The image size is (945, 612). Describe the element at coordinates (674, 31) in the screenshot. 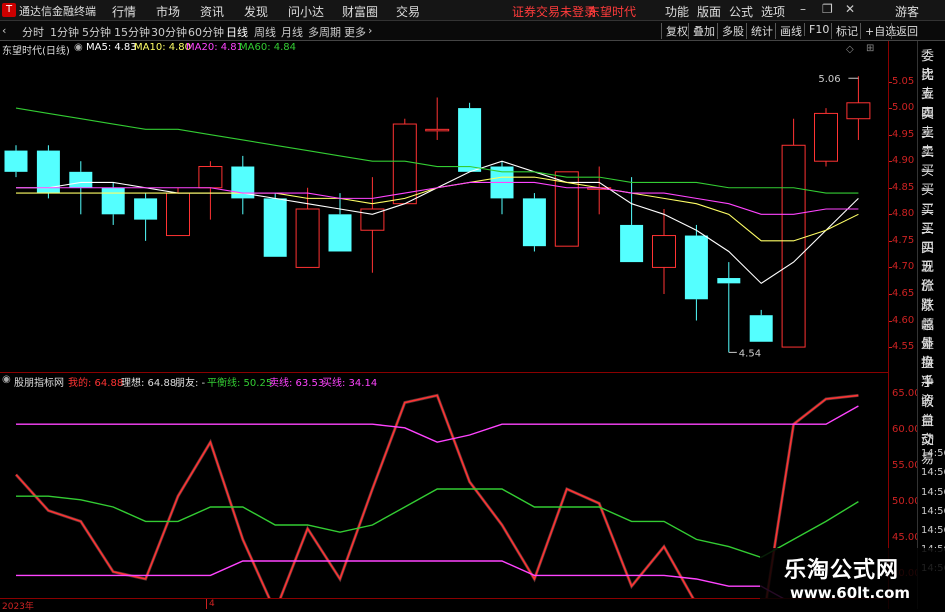

I see `btn-fuquan: 复权` at that location.